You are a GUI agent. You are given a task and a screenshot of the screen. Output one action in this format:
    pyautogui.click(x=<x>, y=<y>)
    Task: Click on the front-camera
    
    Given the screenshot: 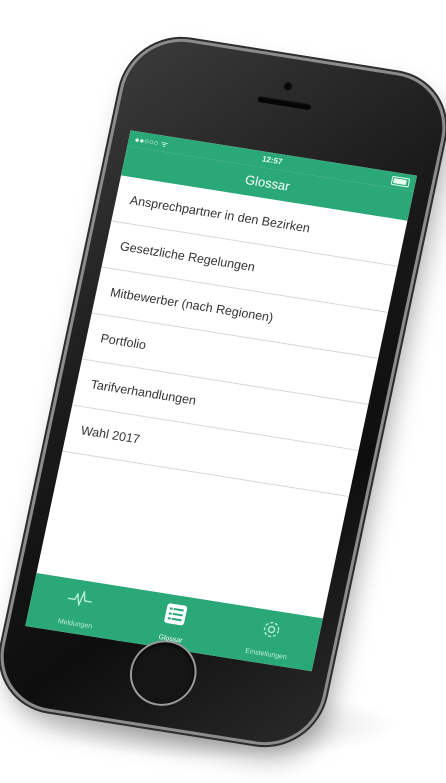 What is the action you would take?
    pyautogui.click(x=288, y=86)
    